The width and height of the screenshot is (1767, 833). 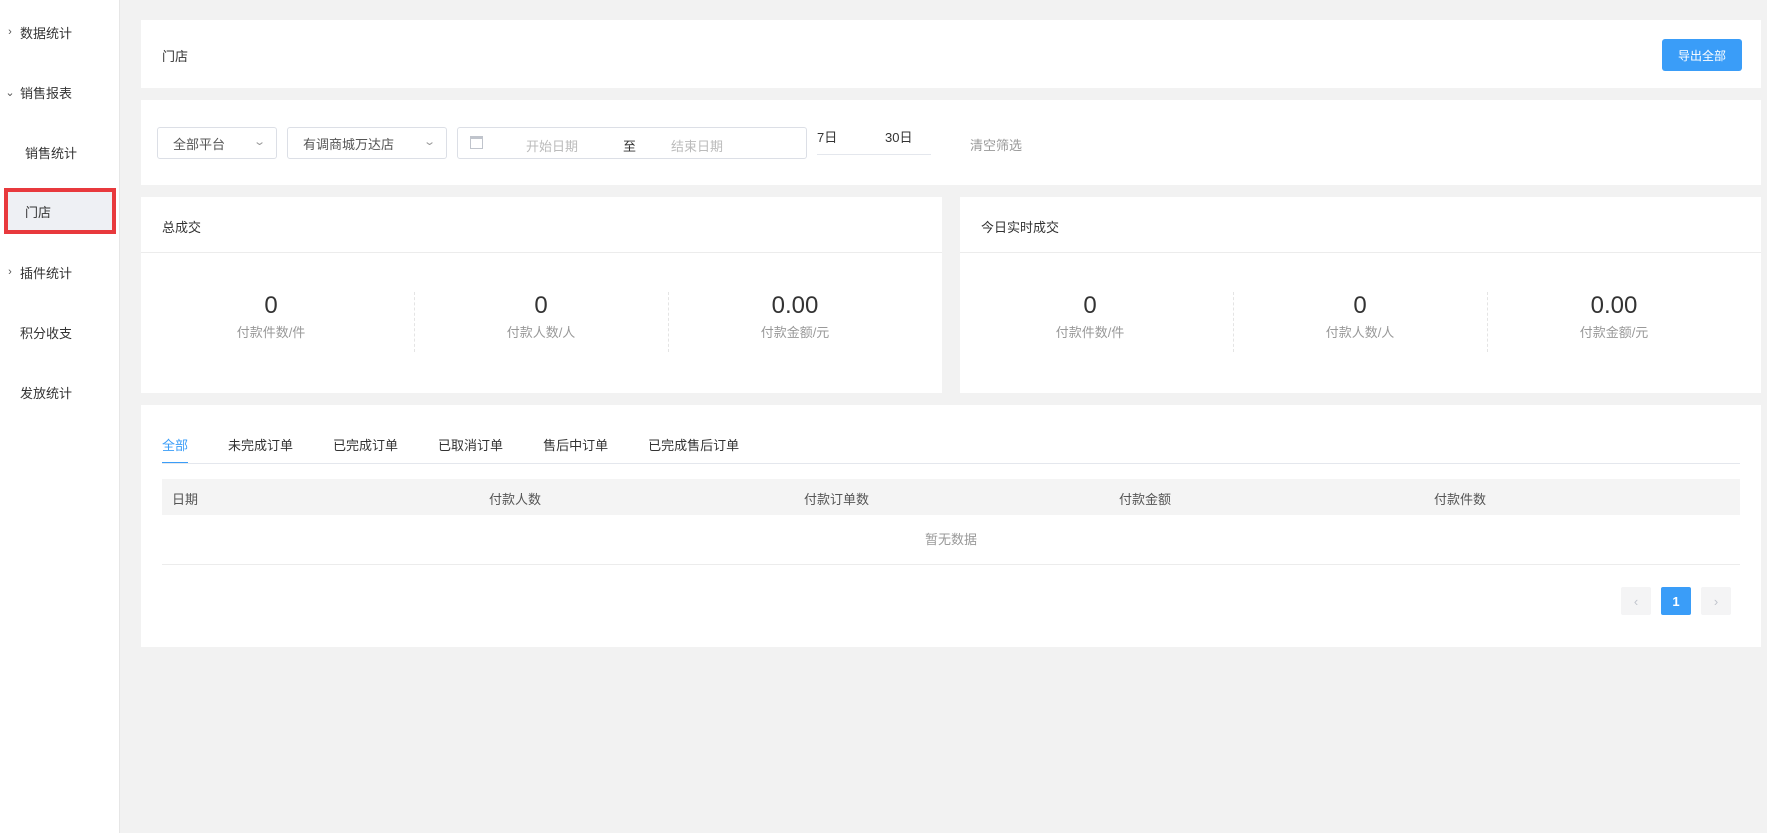 I want to click on sidebar-item-label: 发放统计, so click(x=46, y=393).